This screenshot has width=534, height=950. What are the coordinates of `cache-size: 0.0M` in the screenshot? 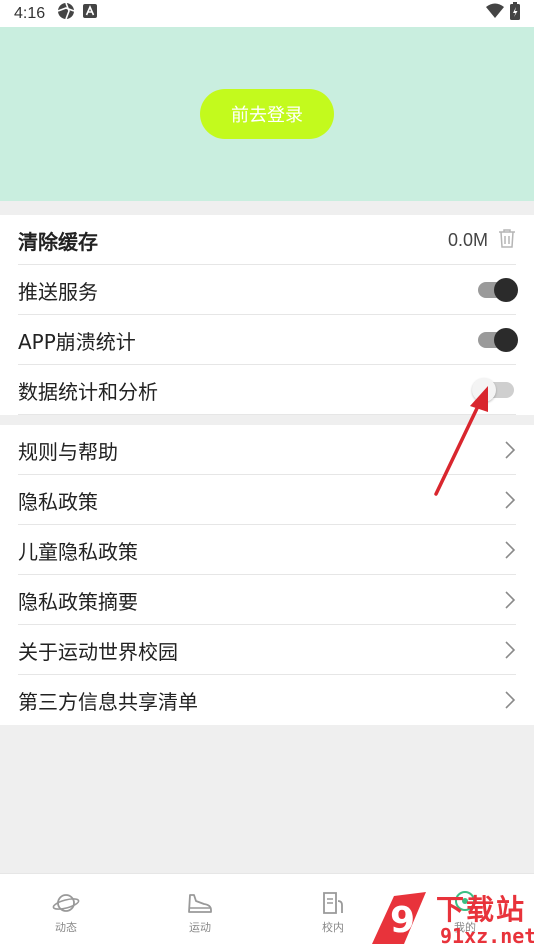 It's located at (467, 239).